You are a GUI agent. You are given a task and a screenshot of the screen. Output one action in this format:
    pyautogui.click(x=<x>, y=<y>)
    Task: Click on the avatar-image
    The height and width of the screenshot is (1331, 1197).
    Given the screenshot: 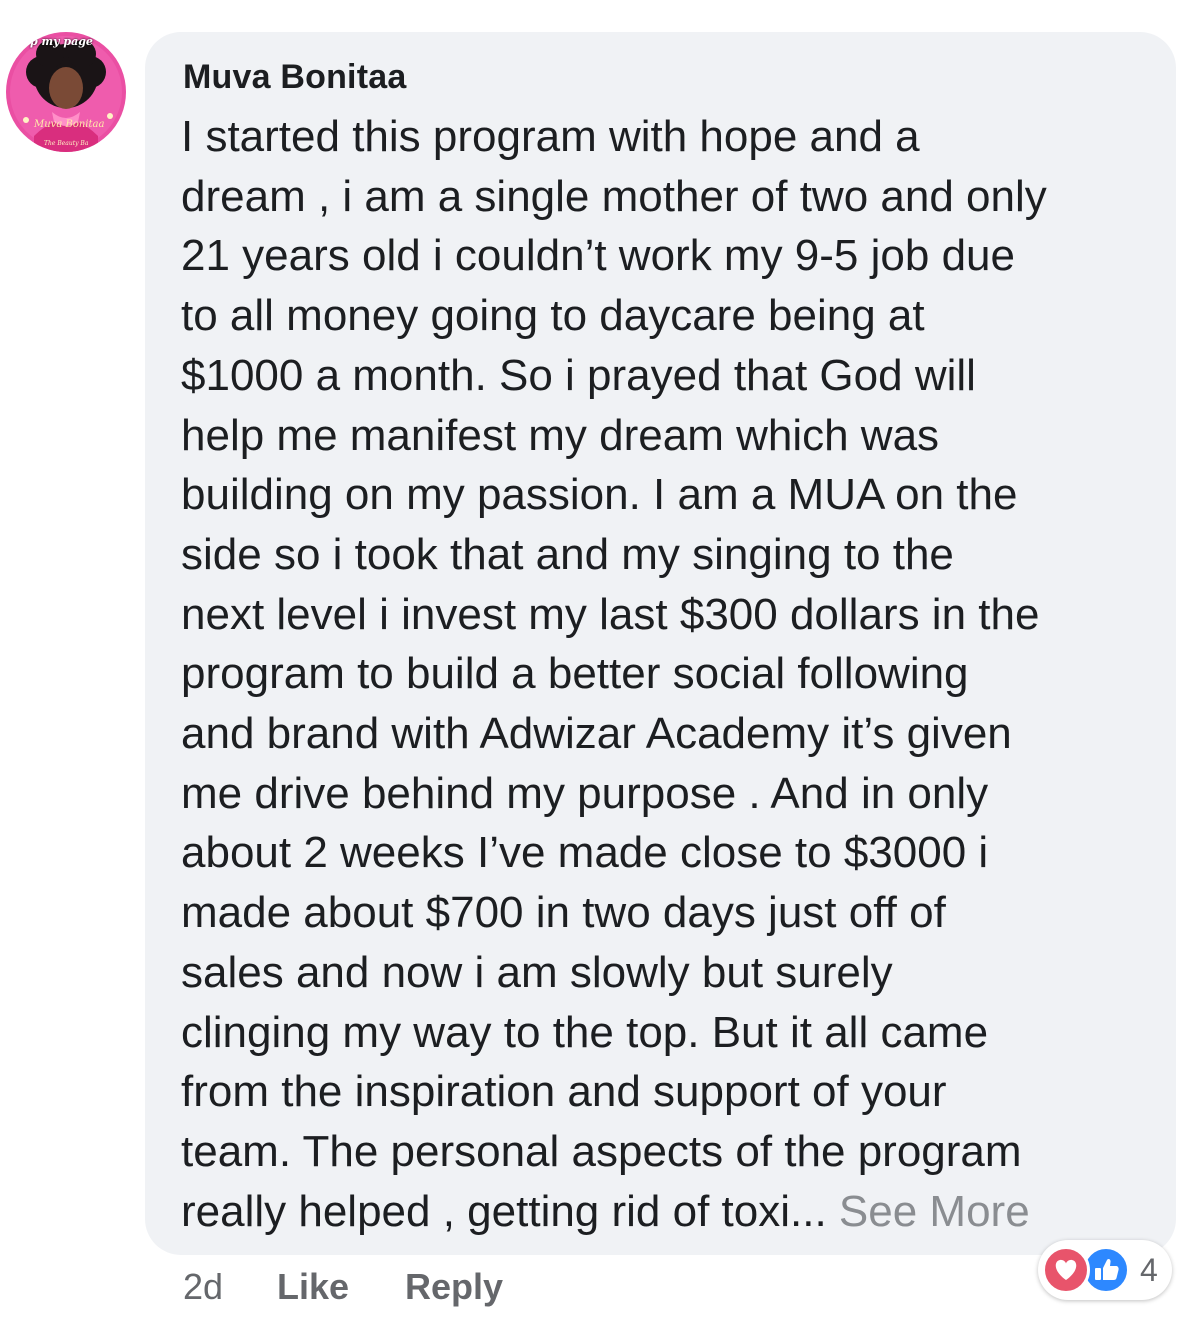 What is the action you would take?
    pyautogui.click(x=66, y=92)
    